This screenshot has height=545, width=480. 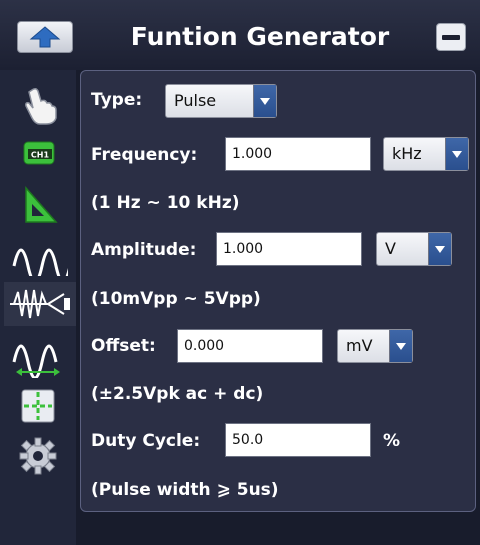 What do you see at coordinates (392, 441) in the screenshot?
I see `duty-cycle-unit: %` at bounding box center [392, 441].